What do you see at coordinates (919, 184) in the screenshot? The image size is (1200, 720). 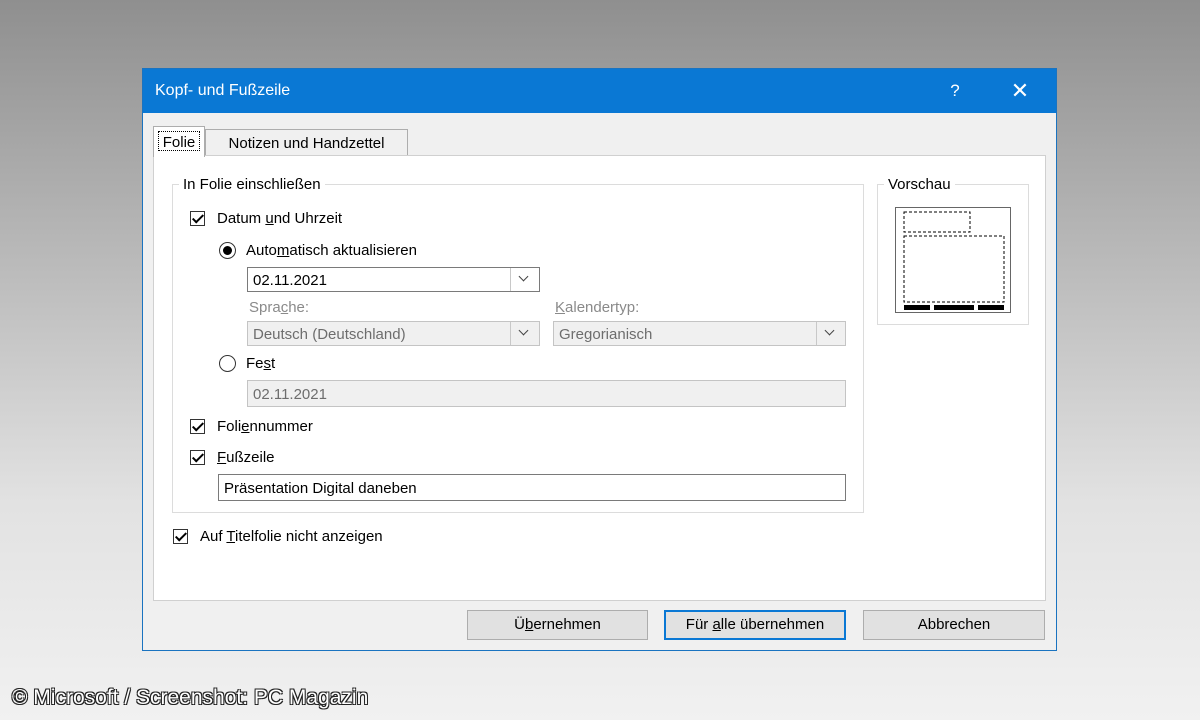 I see `preview-group-legend: Vorschau` at bounding box center [919, 184].